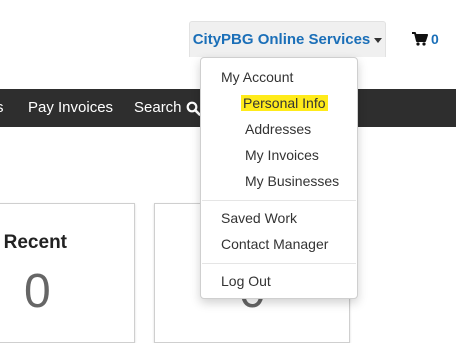  I want to click on nav-item-partial: s, so click(2, 108).